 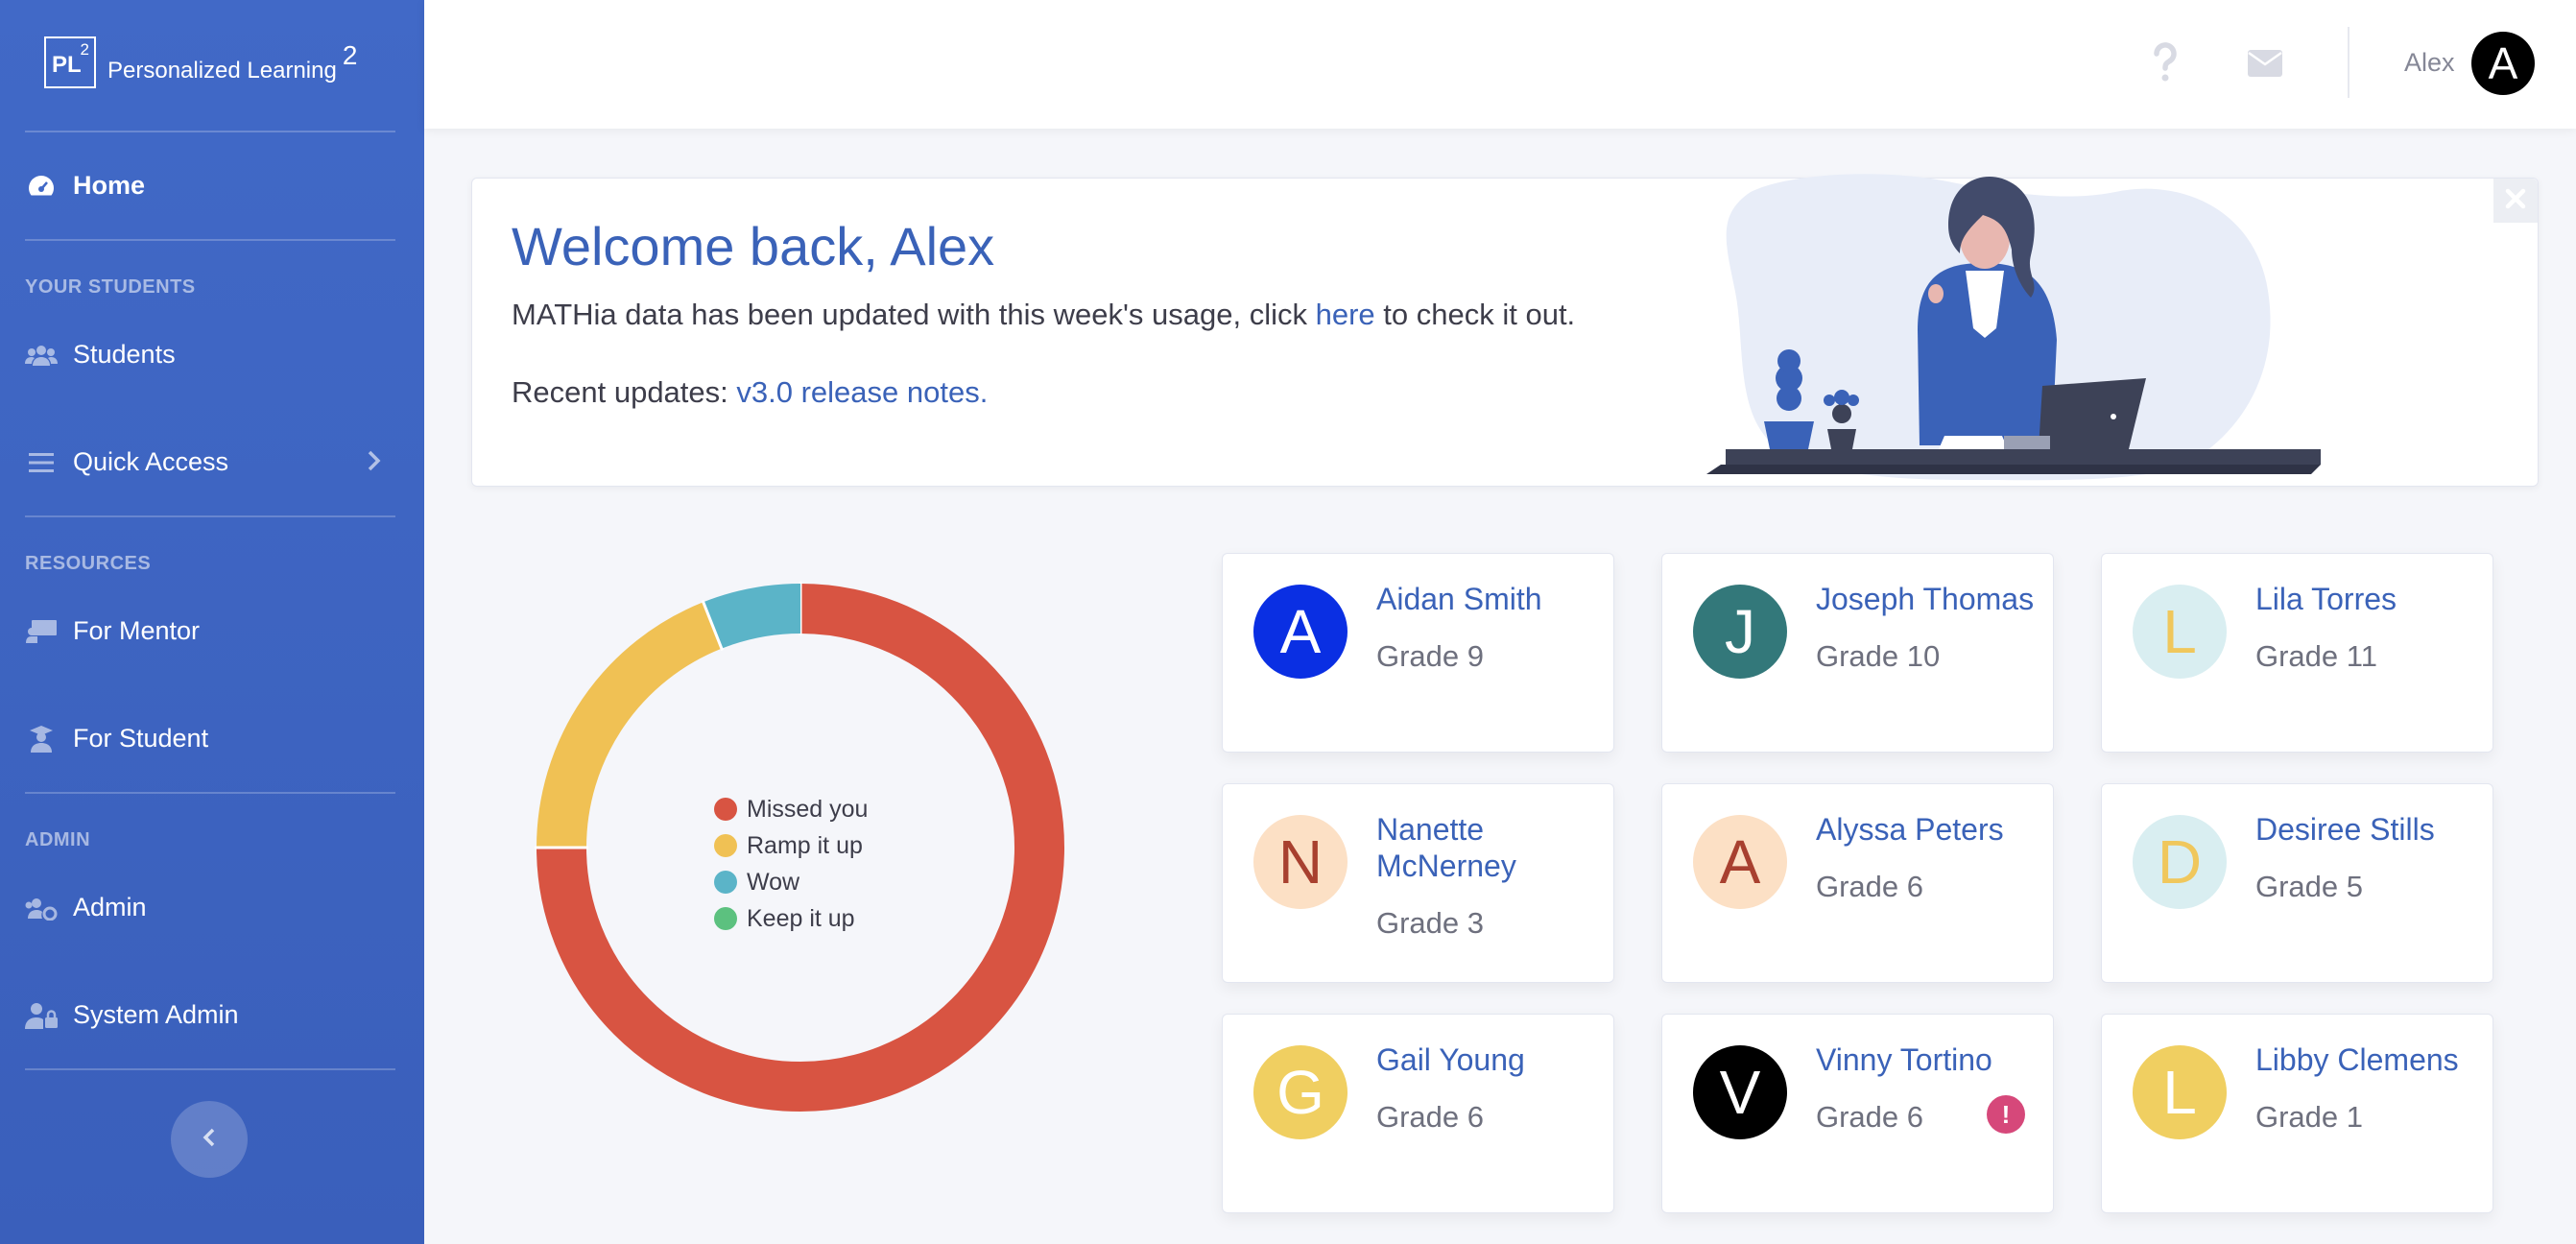 What do you see at coordinates (156, 1014) in the screenshot?
I see `sidebar-item-label: System Admin` at bounding box center [156, 1014].